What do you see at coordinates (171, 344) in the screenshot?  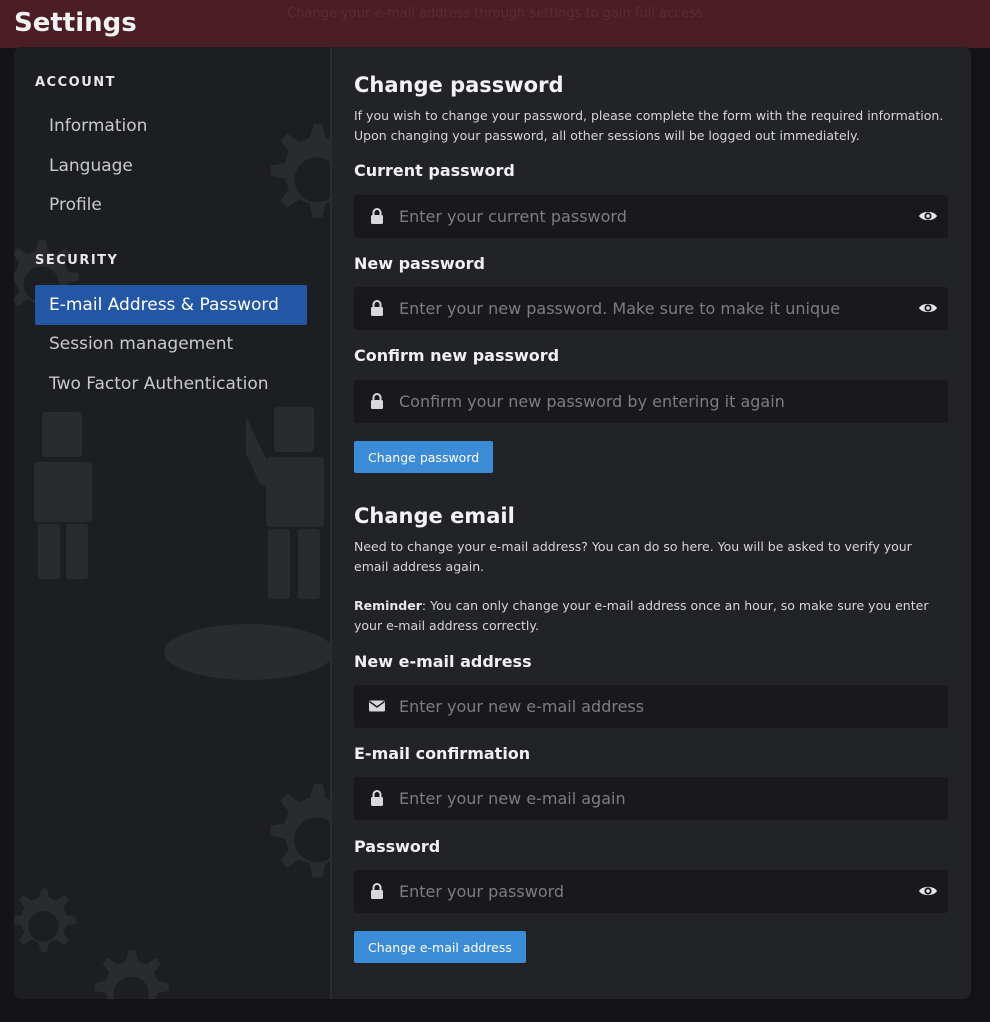 I see `sidebar-item-session-management: Session management` at bounding box center [171, 344].